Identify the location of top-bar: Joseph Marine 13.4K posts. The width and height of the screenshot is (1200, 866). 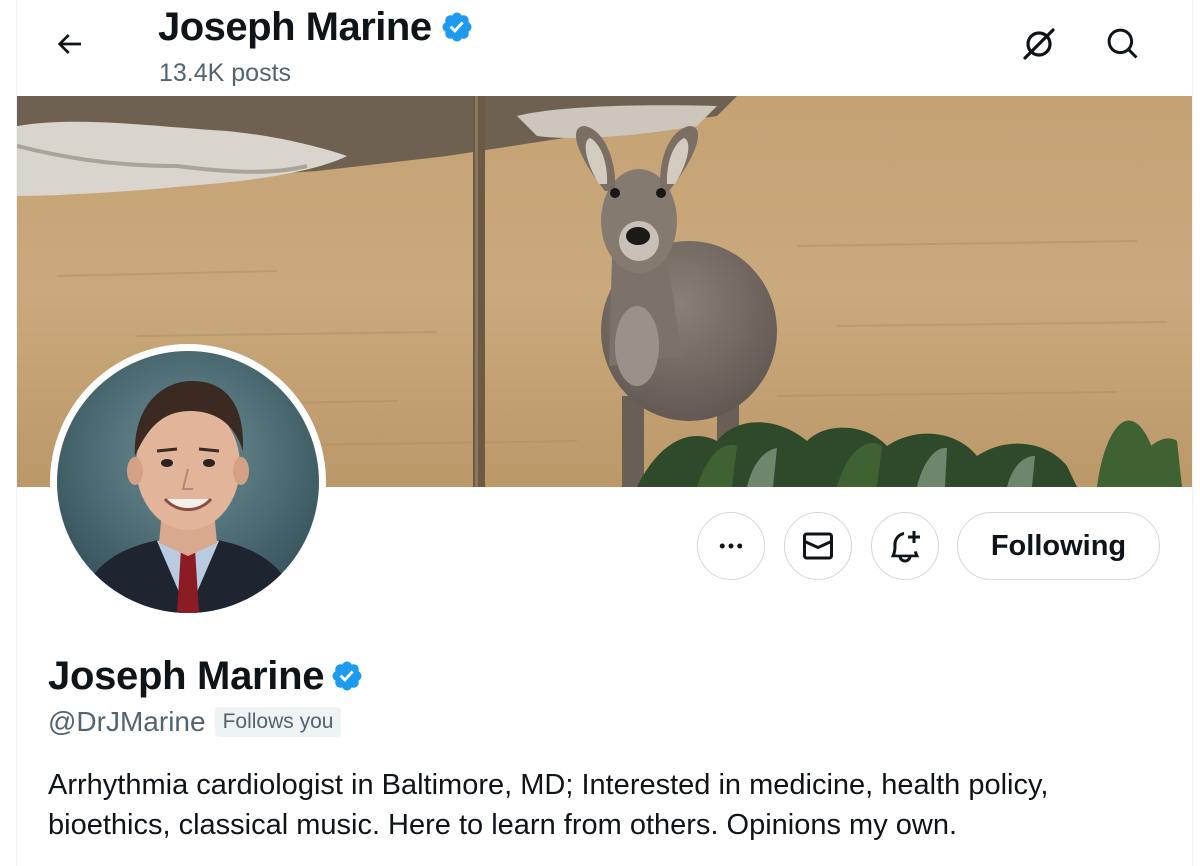
(604, 48).